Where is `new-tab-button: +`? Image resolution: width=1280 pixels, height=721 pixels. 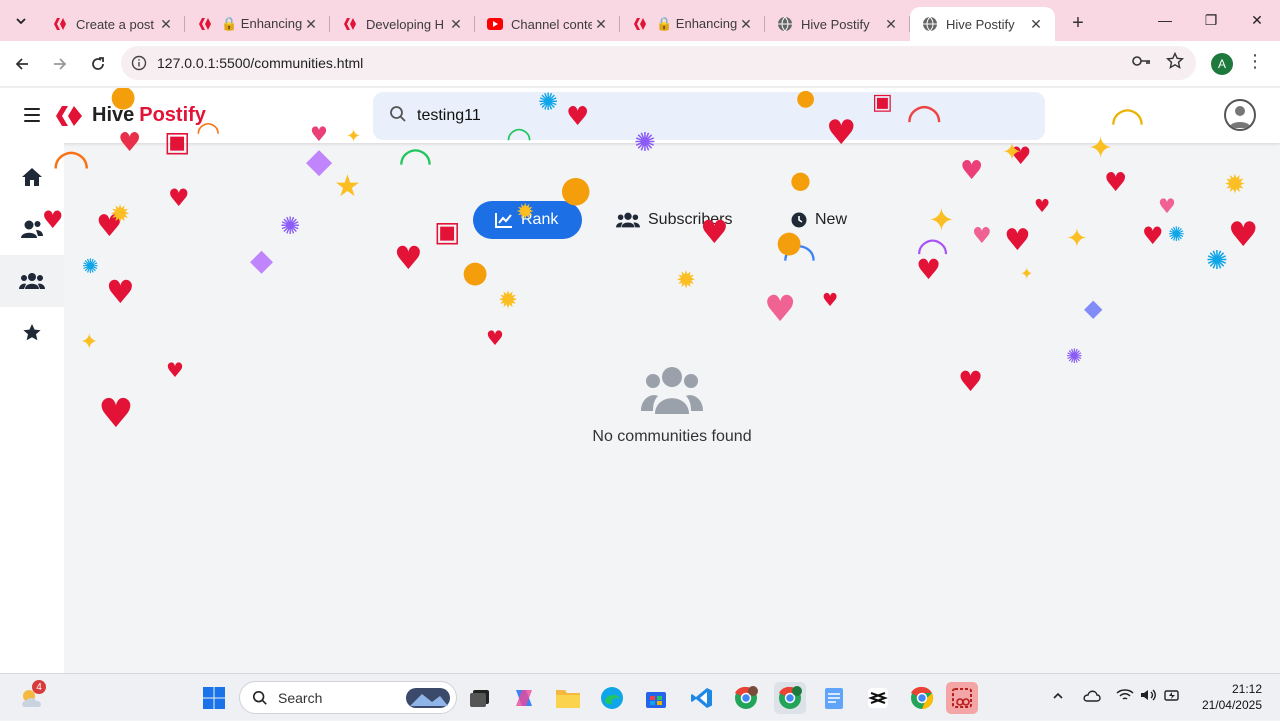
new-tab-button: + is located at coordinates (1078, 23).